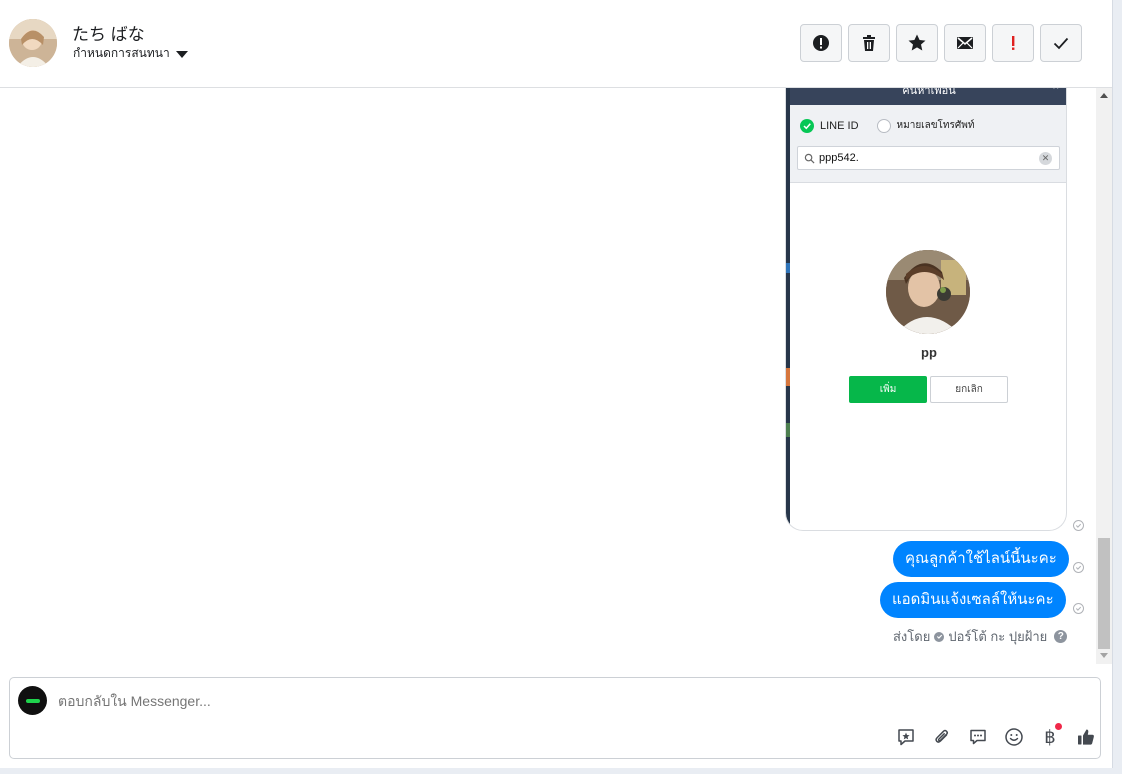 This screenshot has height=774, width=1122. What do you see at coordinates (973, 600) in the screenshot?
I see `outgoing-message: แอดมินแจ้งเซลล์ให้นะคะ` at bounding box center [973, 600].